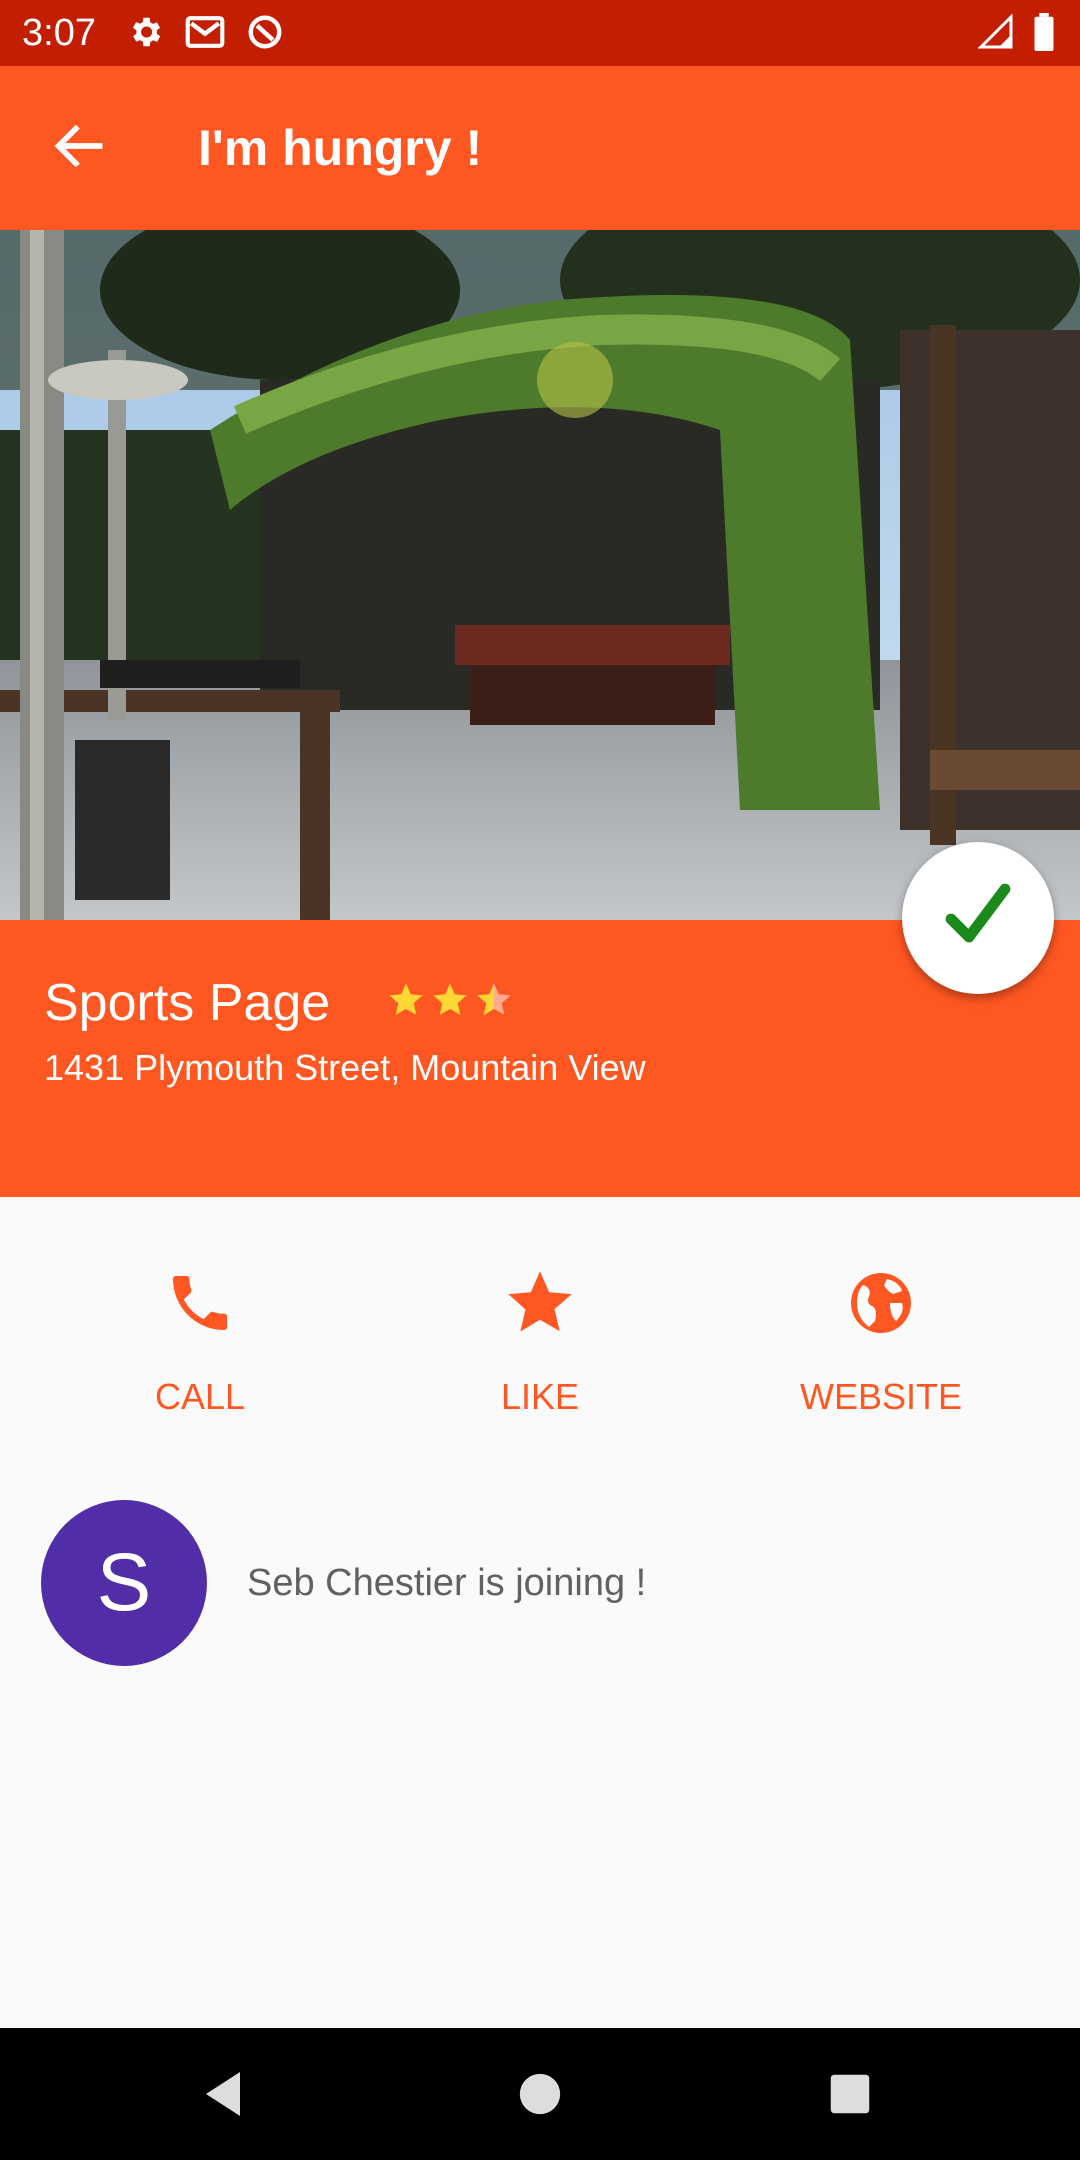 The image size is (1080, 2160). What do you see at coordinates (265, 34) in the screenshot?
I see `sync-icon` at bounding box center [265, 34].